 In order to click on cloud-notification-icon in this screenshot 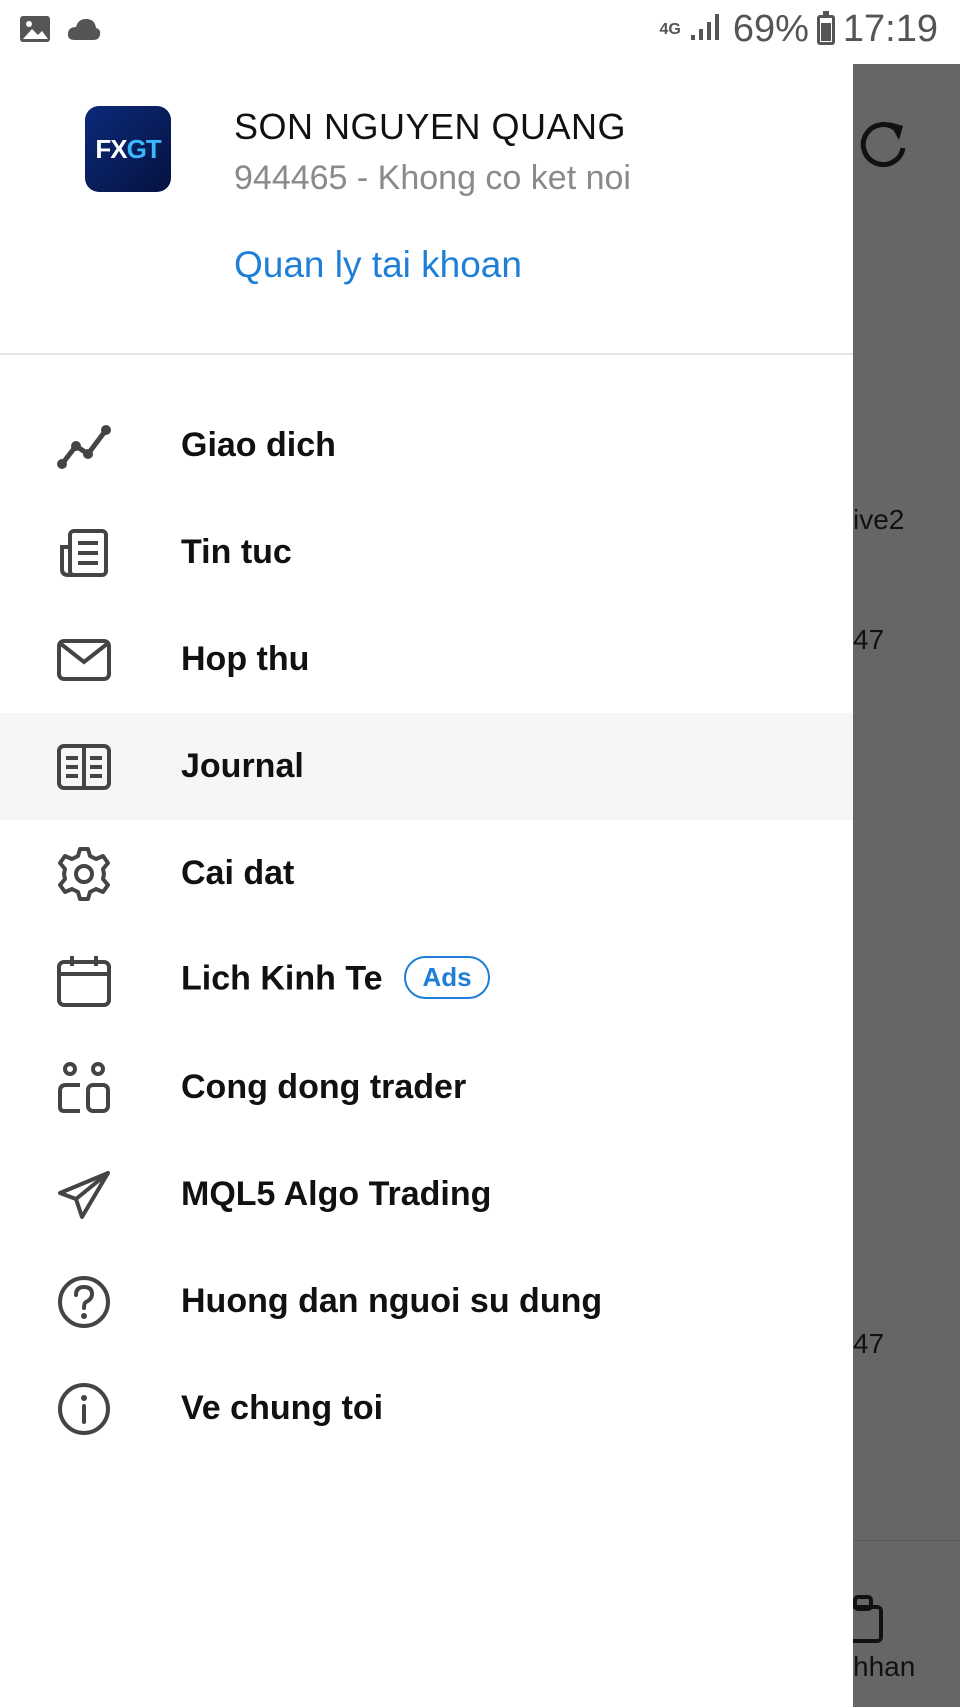, I will do `click(84, 31)`.